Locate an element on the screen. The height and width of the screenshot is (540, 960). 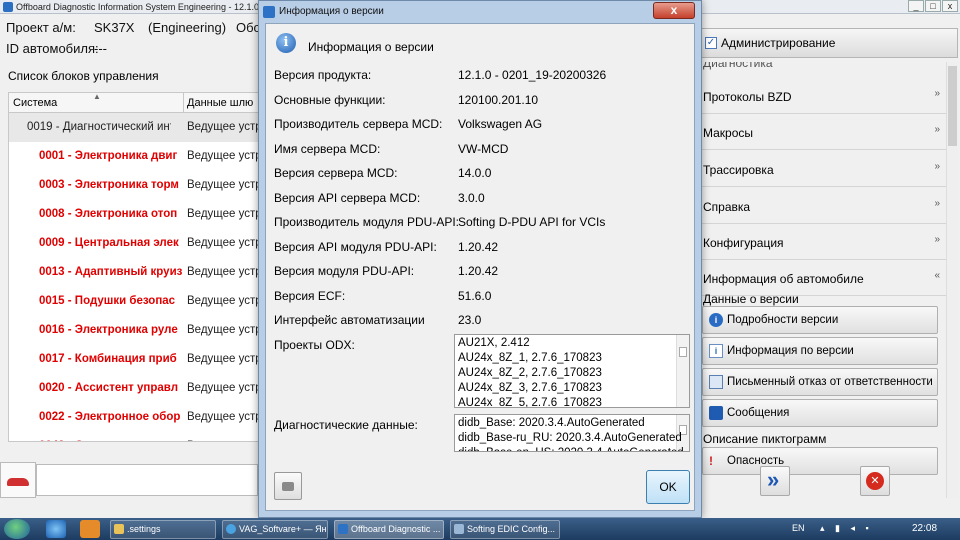
clock: 22:08 is located at coordinates (924, 528).